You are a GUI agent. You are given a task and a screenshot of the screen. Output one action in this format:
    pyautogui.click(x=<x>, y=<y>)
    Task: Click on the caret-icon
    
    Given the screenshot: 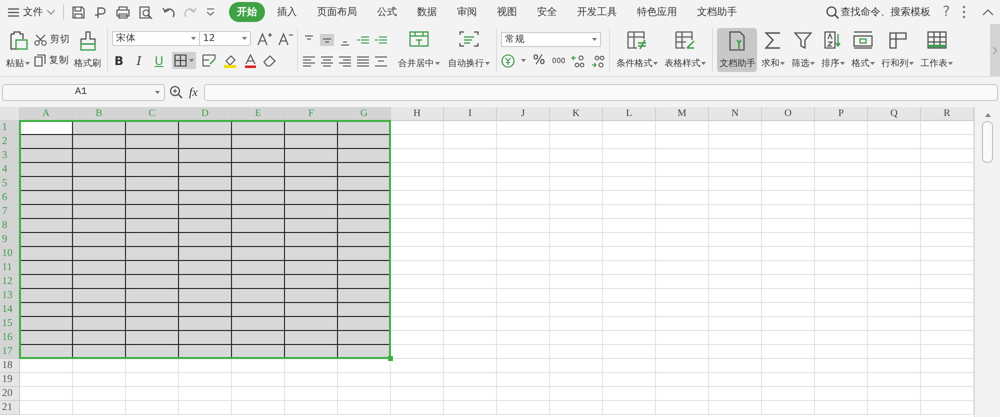 What is the action you would take?
    pyautogui.click(x=27, y=63)
    